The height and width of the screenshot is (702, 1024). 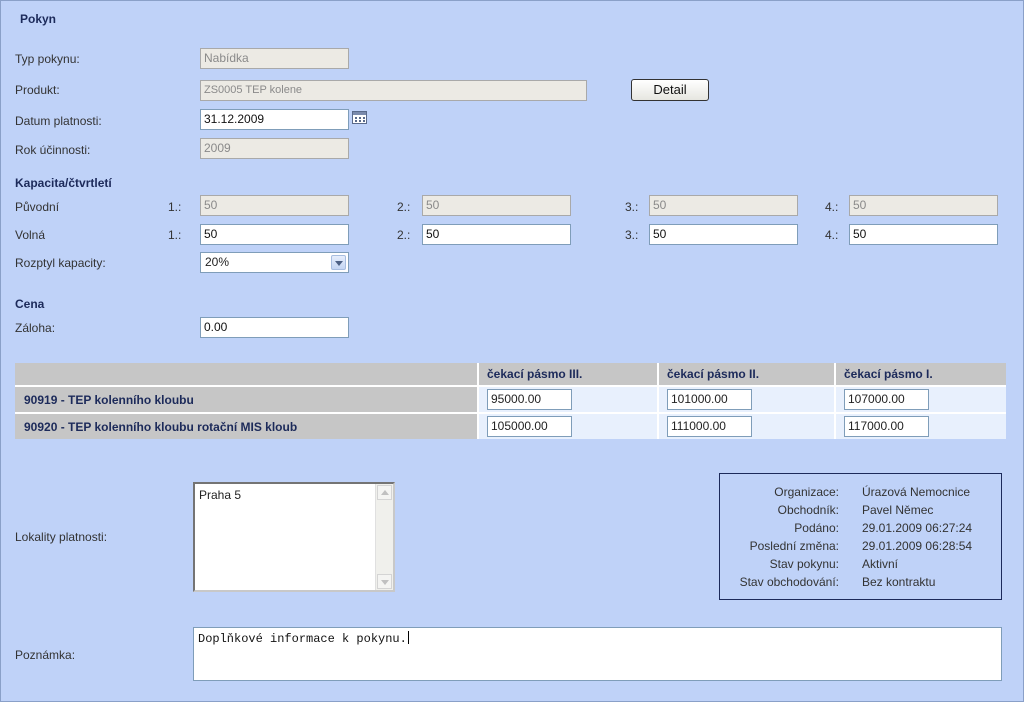 What do you see at coordinates (723, 205) in the screenshot?
I see `puvodni-q3-field: 50` at bounding box center [723, 205].